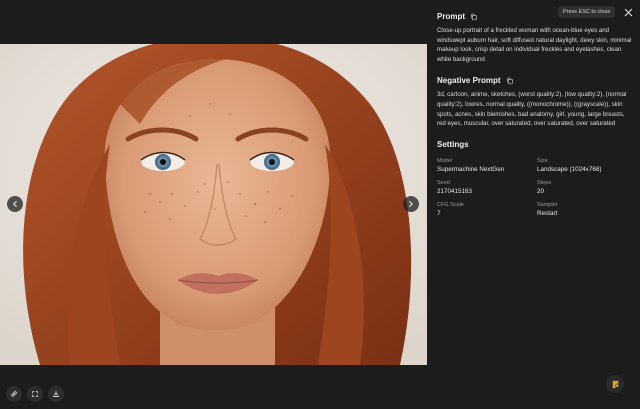 The image size is (640, 409). I want to click on negative-prompt-header: Negative Prompt, so click(535, 80).